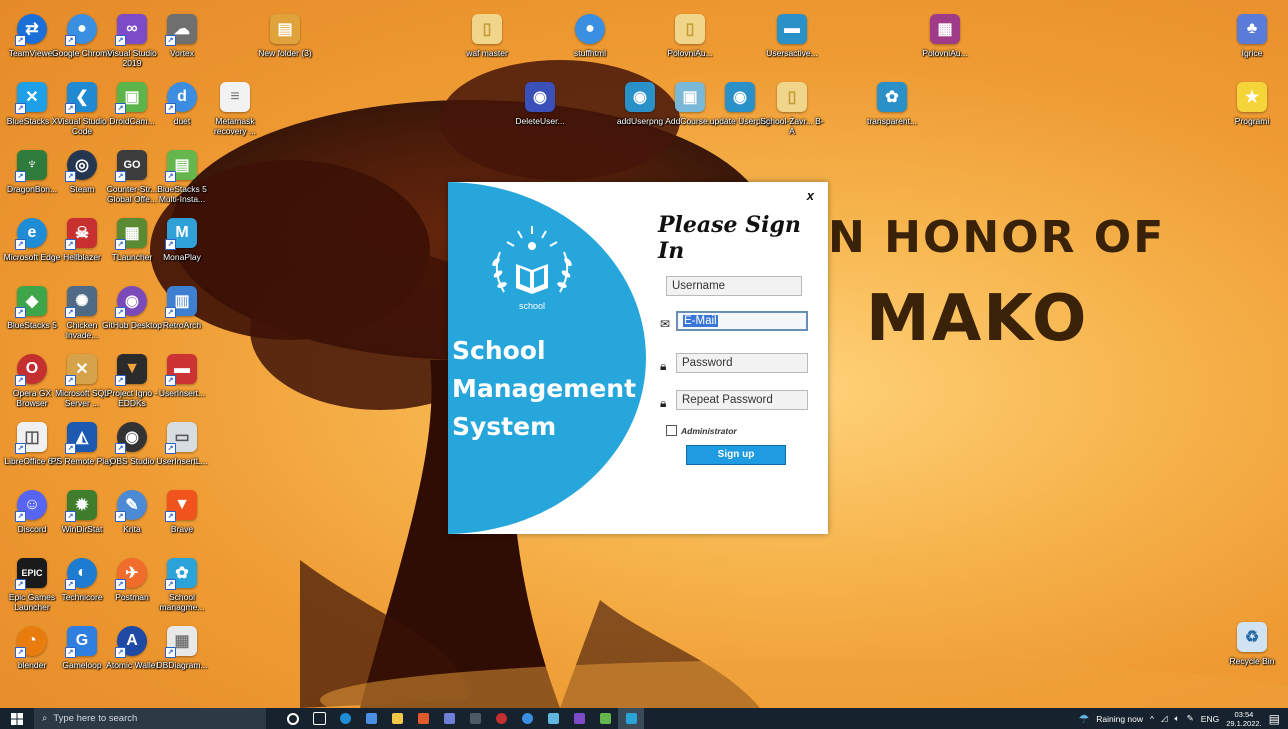 This screenshot has height=729, width=1288. What do you see at coordinates (792, 114) in the screenshot?
I see `desktop-icon-school-zavrsni: ▯ School-Zavr... B-A` at bounding box center [792, 114].